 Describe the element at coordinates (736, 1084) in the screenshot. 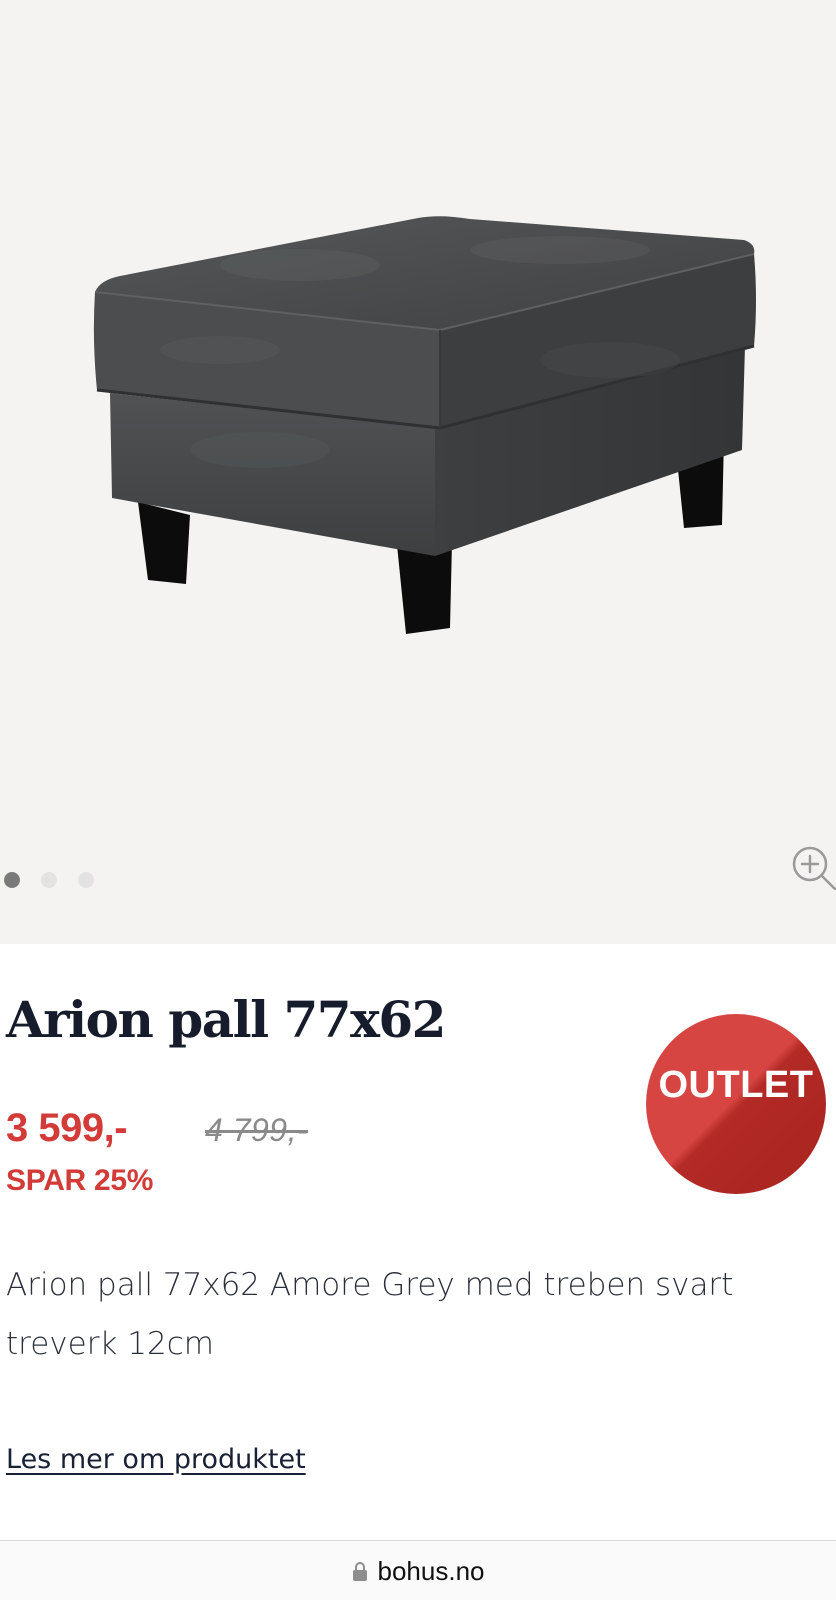

I see `outlet-badge-label: OUTLET` at that location.